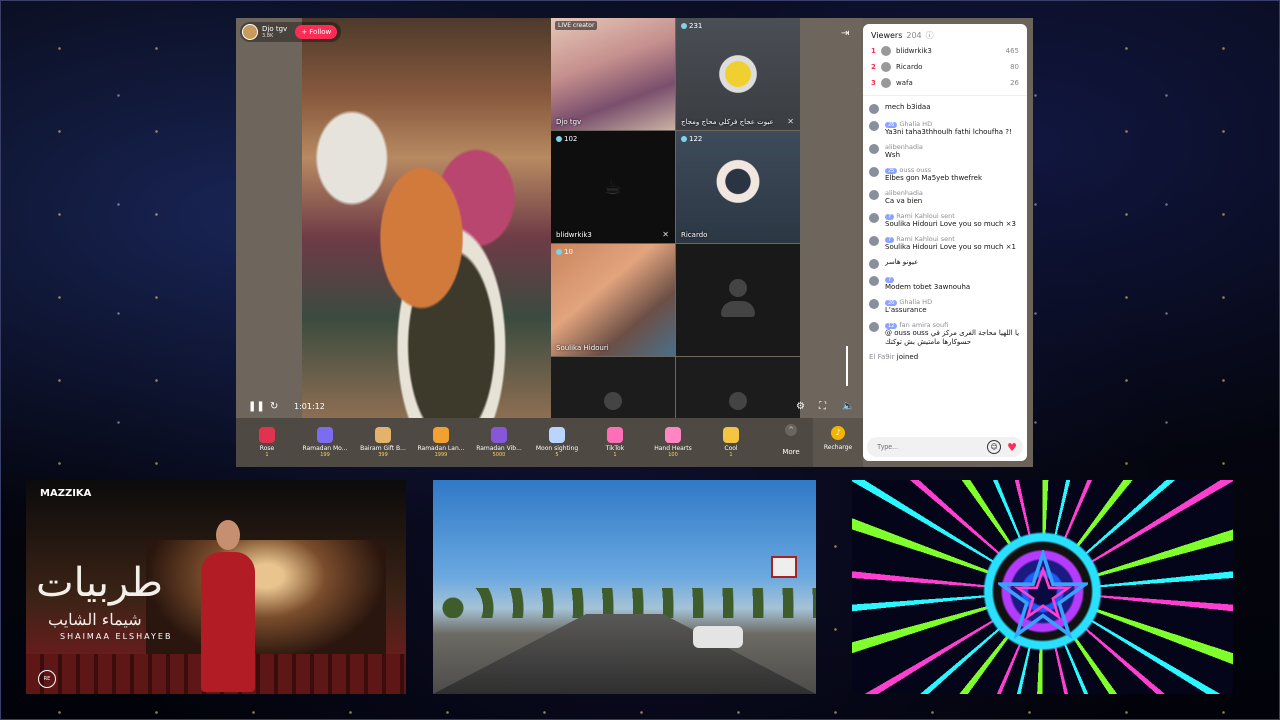 The width and height of the screenshot is (1280, 720). What do you see at coordinates (908, 107) in the screenshot?
I see `message-text: mech b3idaa` at bounding box center [908, 107].